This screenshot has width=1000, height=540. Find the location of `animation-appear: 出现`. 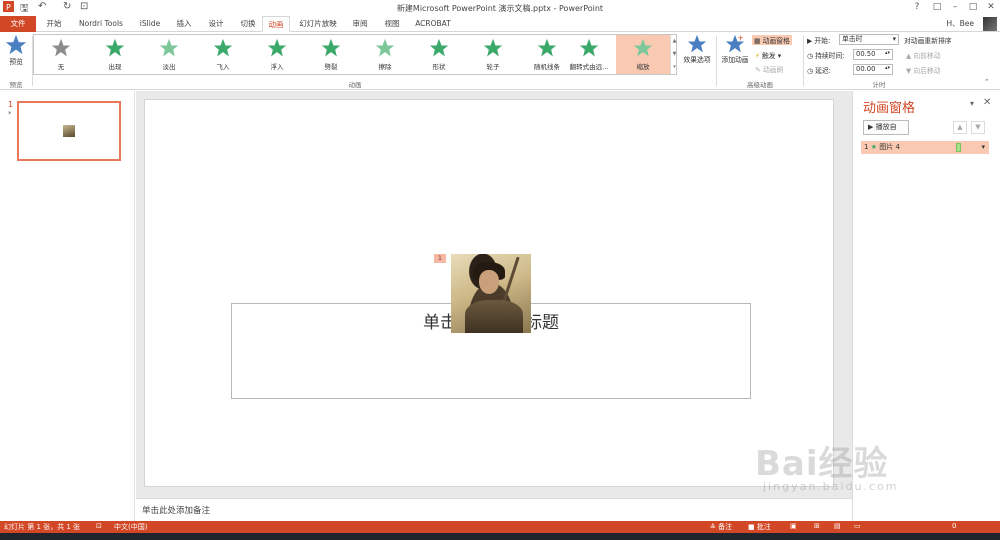

animation-appear: 出现 is located at coordinates (115, 54).